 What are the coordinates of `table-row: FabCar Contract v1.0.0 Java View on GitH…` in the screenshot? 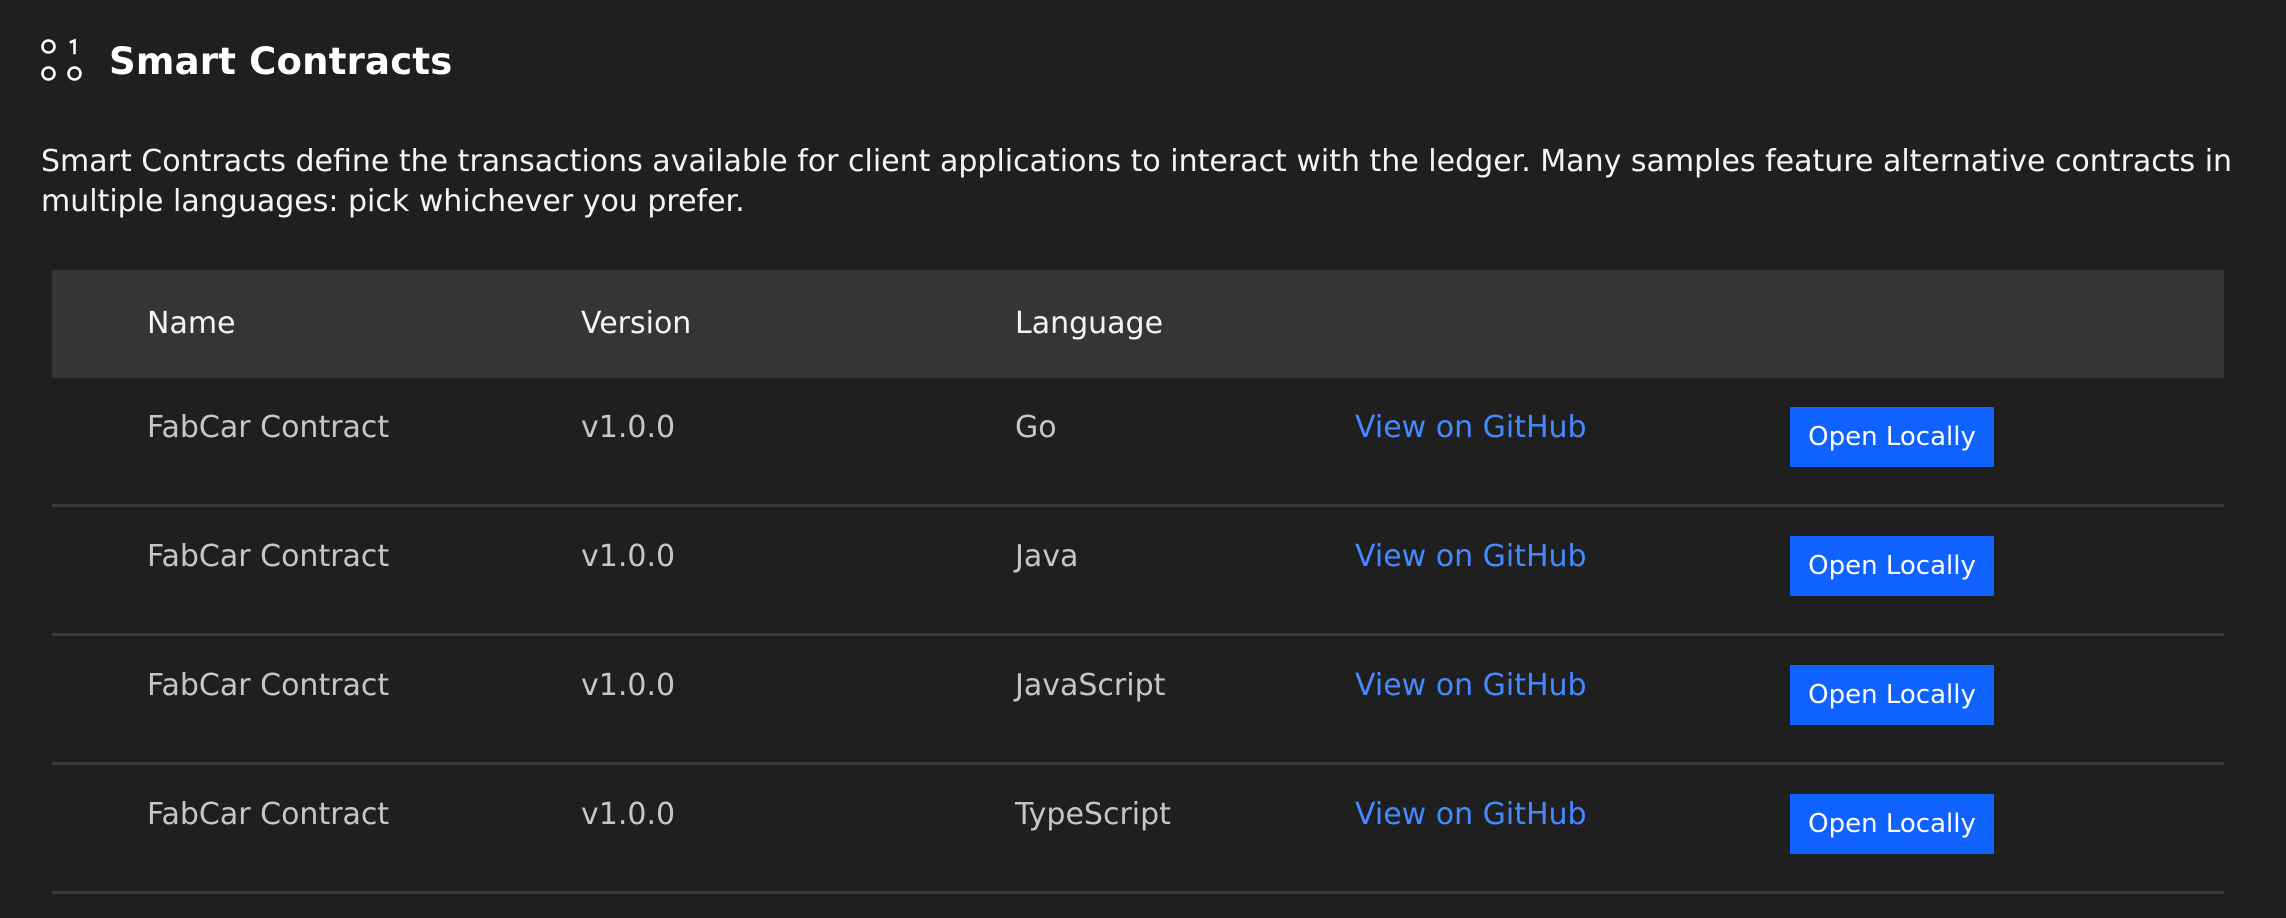 It's located at (1138, 571).